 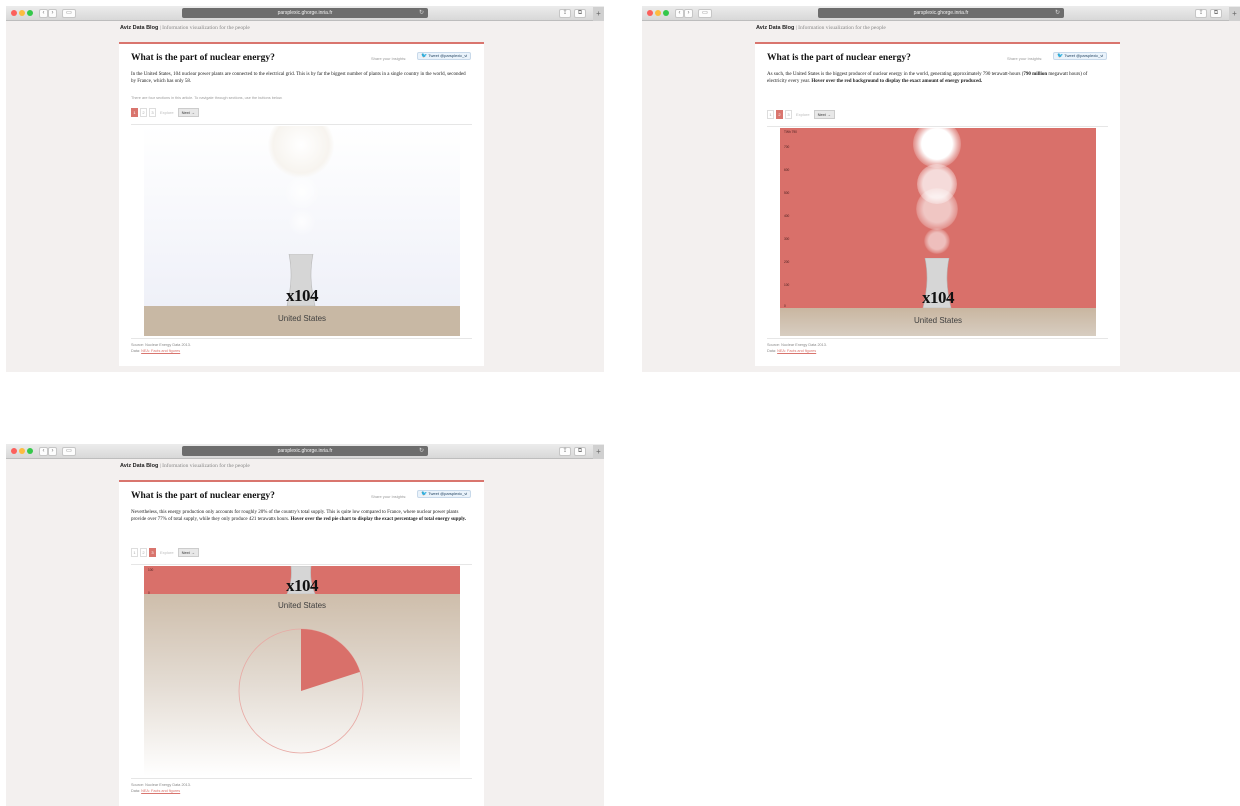 I want to click on tweet-label: Tweet @parsplexic_vi, so click(x=448, y=493).